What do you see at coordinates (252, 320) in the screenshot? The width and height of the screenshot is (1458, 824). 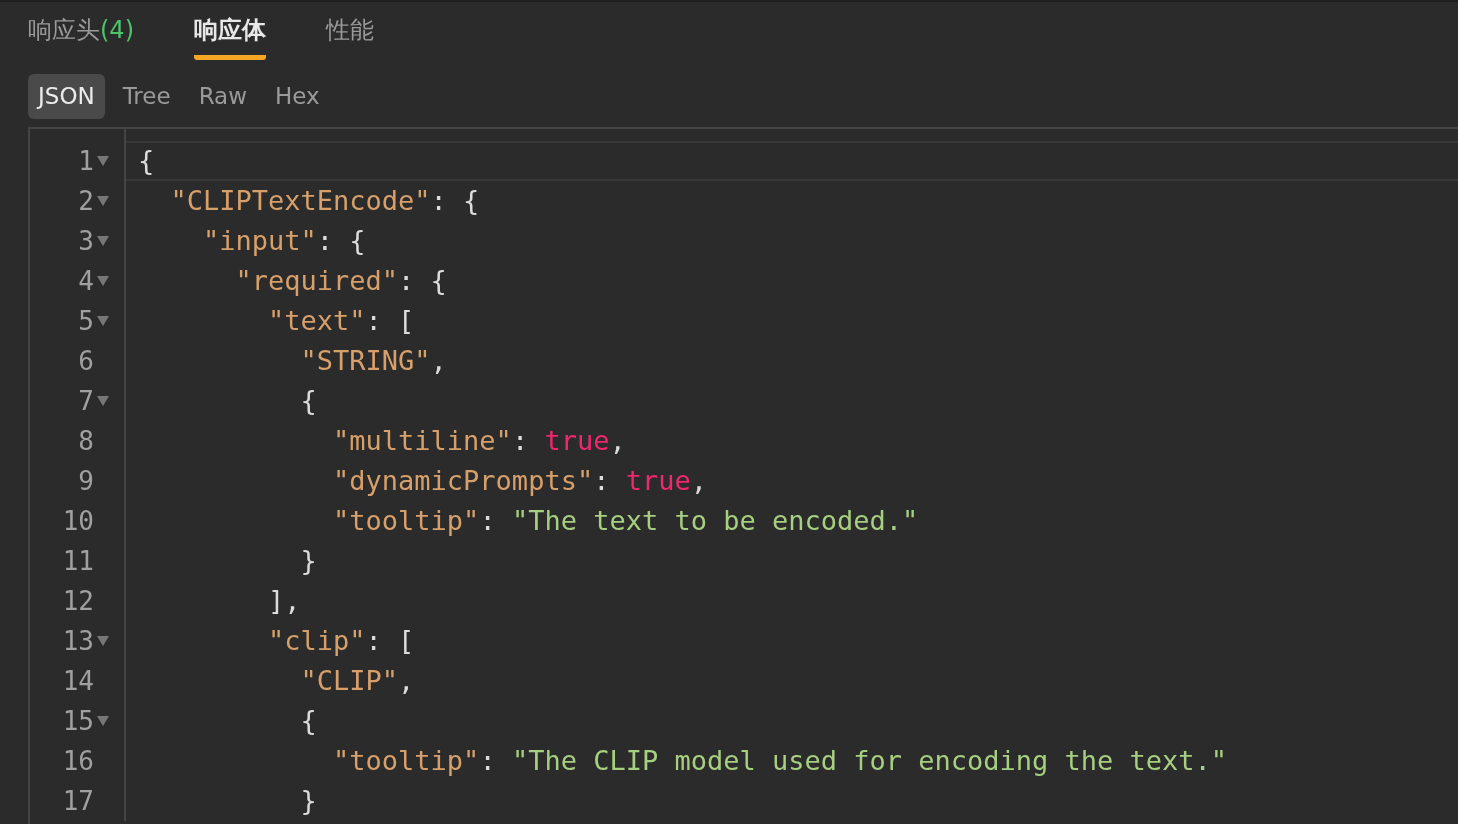 I see `json-key: "text"` at bounding box center [252, 320].